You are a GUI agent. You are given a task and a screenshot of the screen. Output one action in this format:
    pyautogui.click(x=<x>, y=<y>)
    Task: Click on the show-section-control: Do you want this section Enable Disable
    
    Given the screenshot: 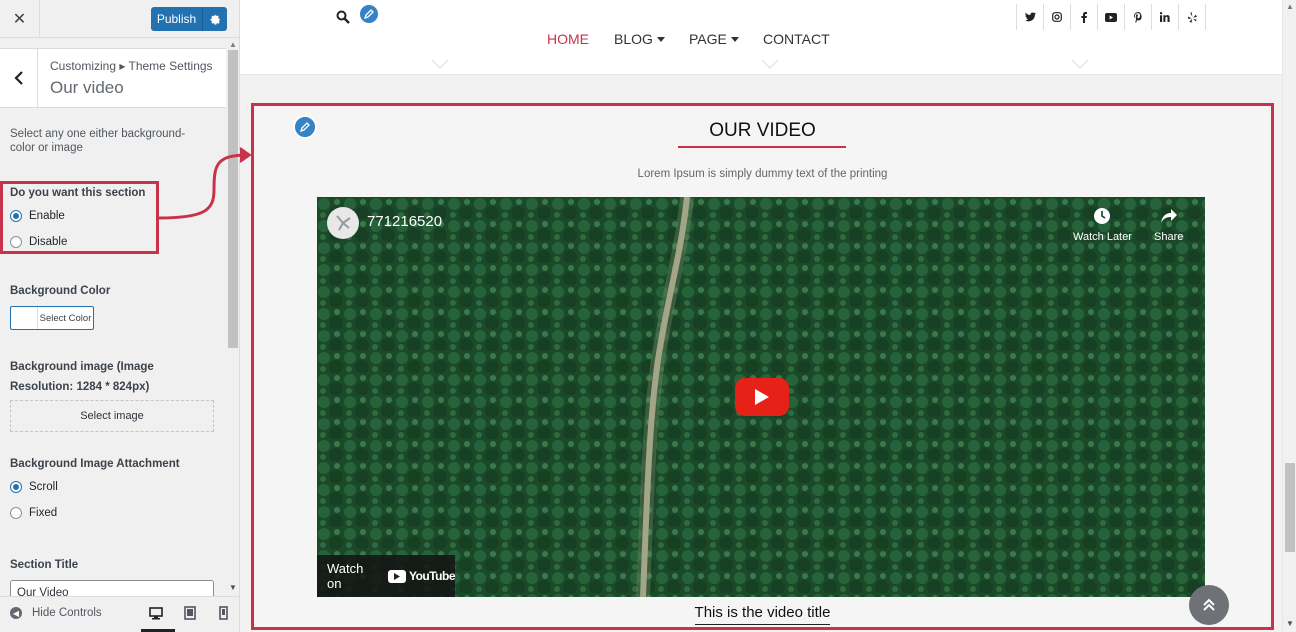 What is the action you would take?
    pyautogui.click(x=79, y=217)
    